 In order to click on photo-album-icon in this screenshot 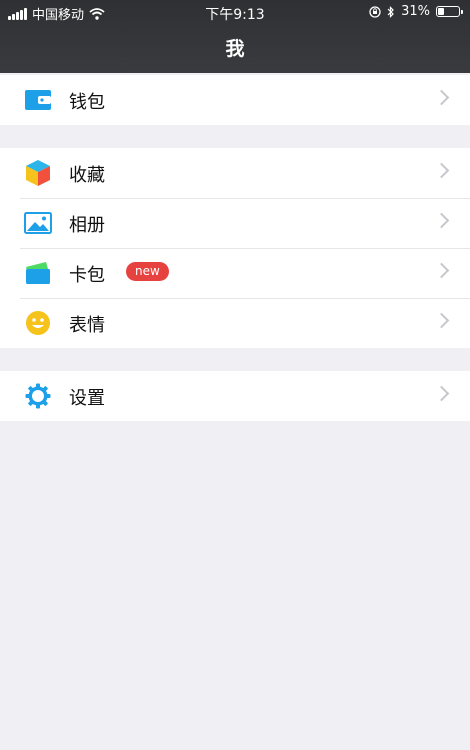, I will do `click(38, 223)`.